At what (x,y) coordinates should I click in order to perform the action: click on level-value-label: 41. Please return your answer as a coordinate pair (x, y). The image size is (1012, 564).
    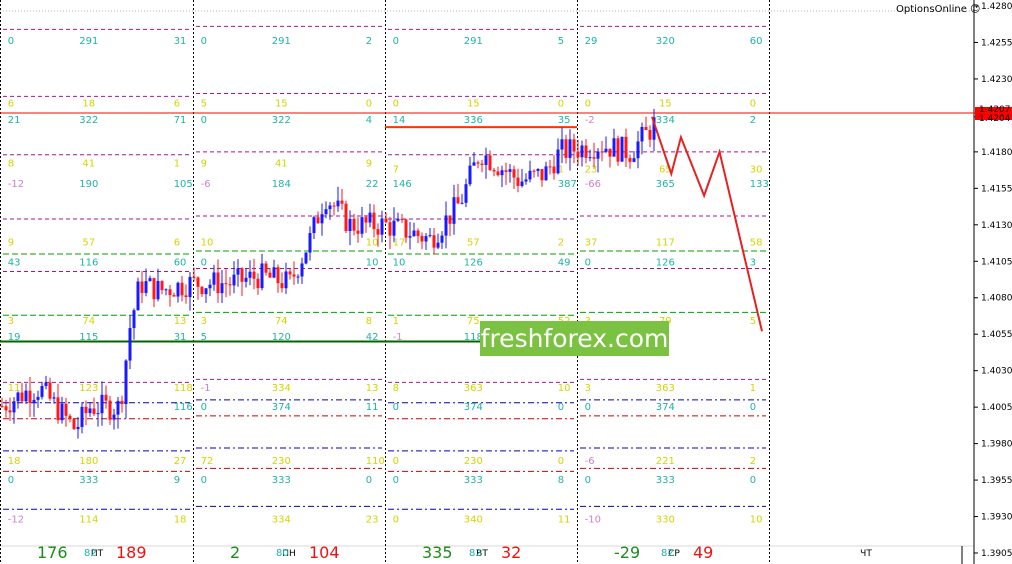
    Looking at the image, I should click on (281, 164).